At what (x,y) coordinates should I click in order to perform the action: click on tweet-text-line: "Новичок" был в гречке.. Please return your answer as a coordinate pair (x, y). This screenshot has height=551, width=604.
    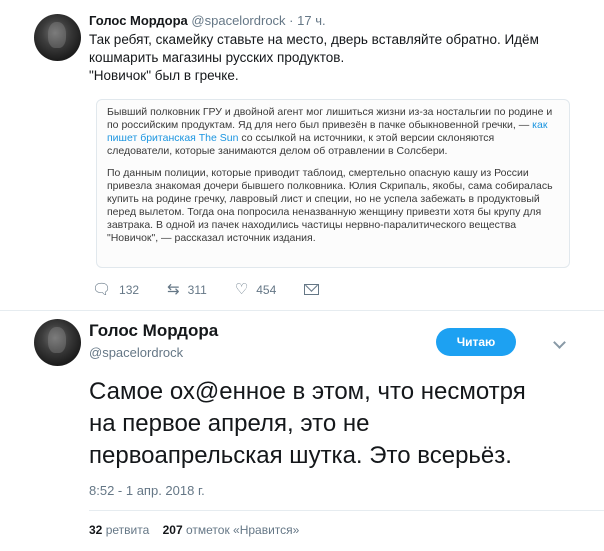
    Looking at the image, I should click on (164, 75).